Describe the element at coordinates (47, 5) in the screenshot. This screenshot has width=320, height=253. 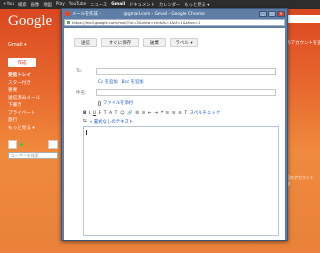
I see `topbar-item-maps: 地図` at that location.